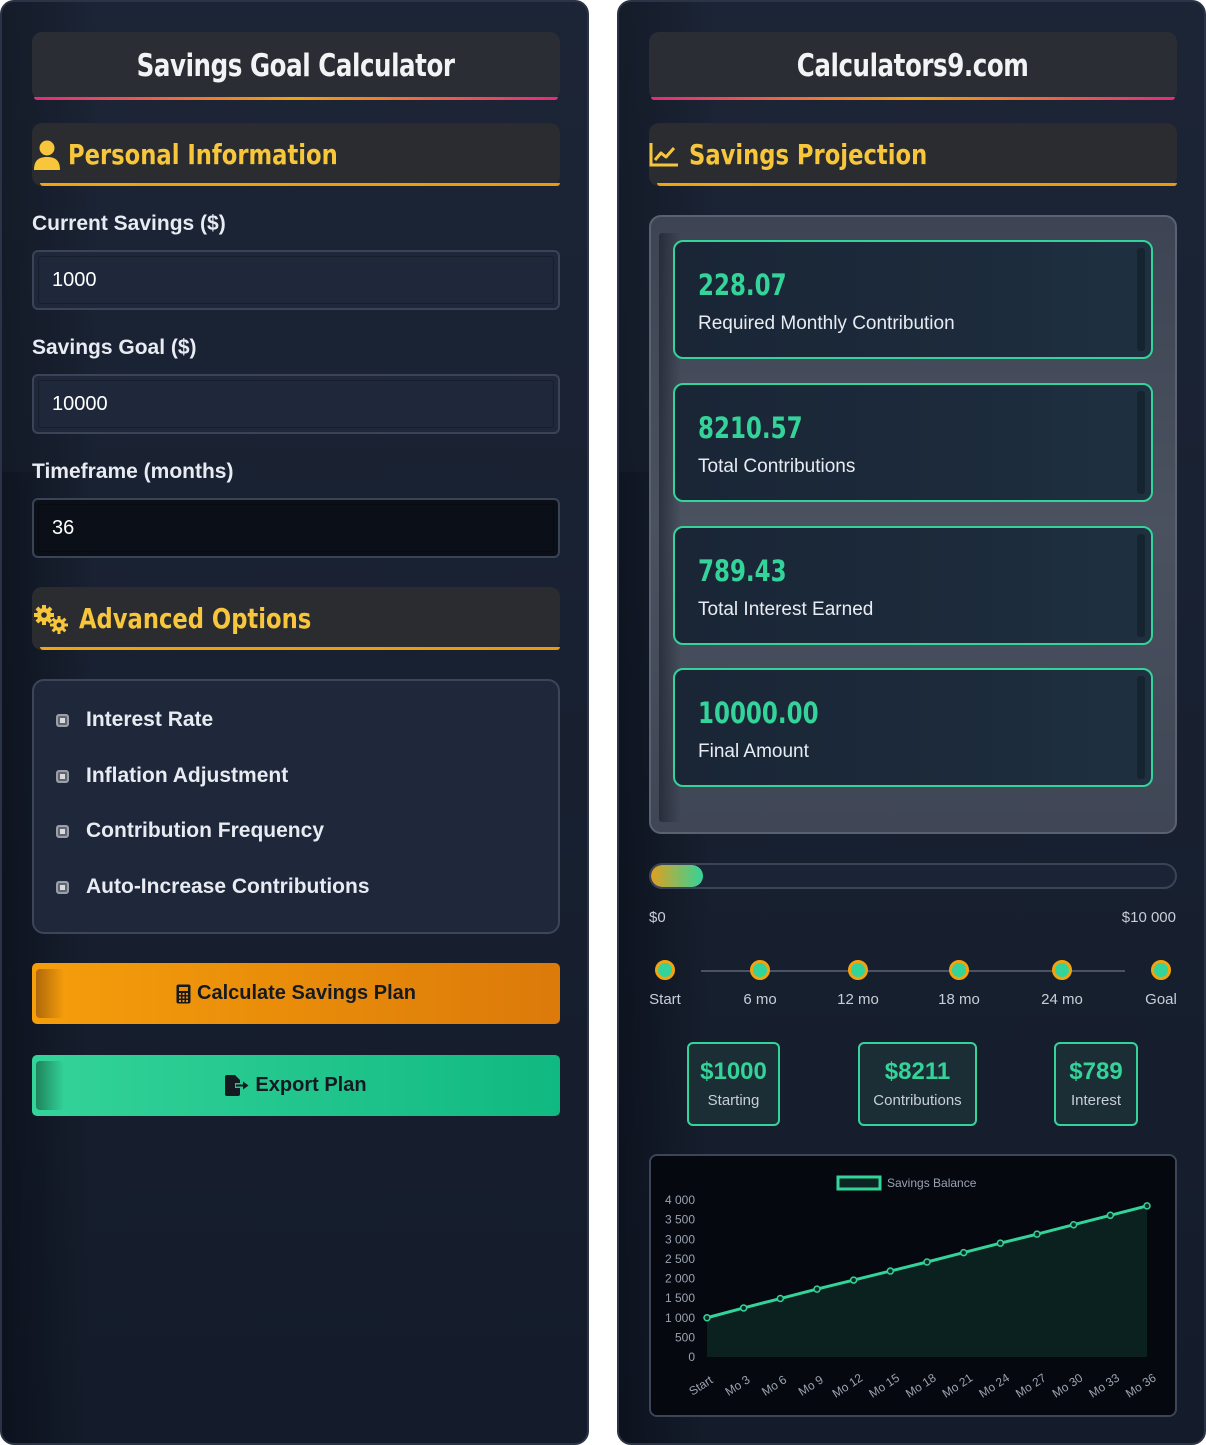 This screenshot has width=1206, height=1445. I want to click on timeframe-input: 36, so click(296, 528).